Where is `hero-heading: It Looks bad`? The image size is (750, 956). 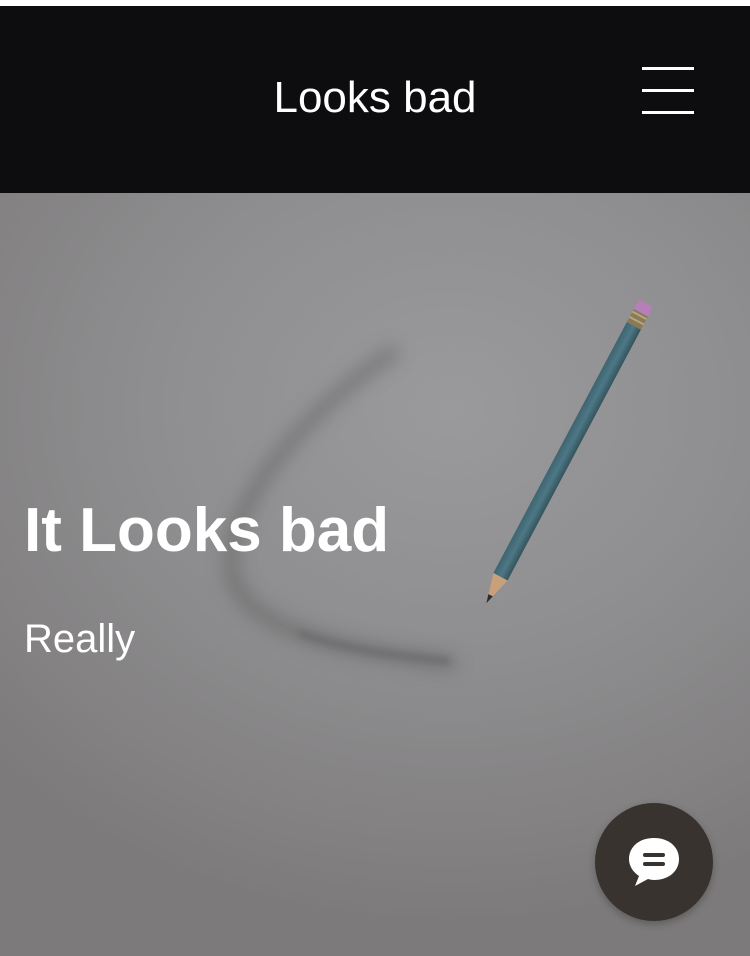
hero-heading: It Looks bad is located at coordinates (207, 530).